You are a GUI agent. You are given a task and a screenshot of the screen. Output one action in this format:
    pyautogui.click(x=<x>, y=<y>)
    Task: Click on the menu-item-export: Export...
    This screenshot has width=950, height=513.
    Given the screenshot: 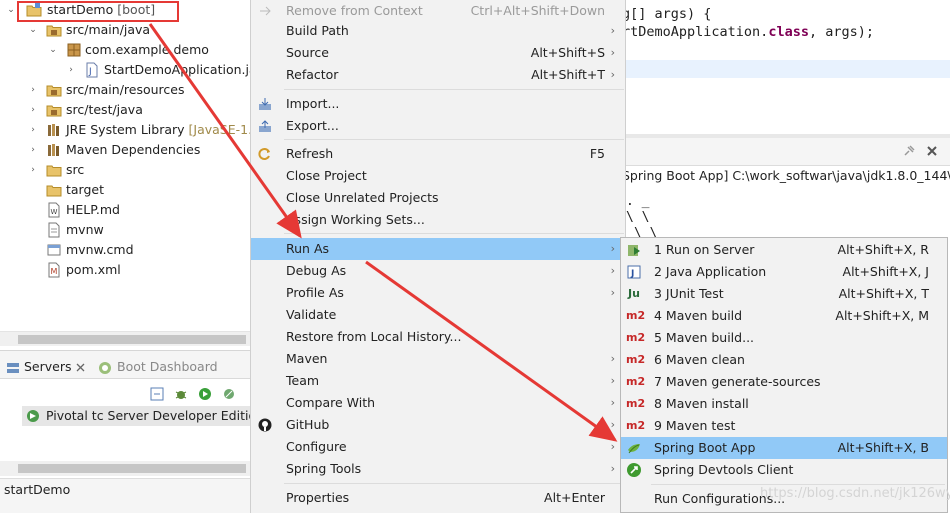 What is the action you would take?
    pyautogui.click(x=438, y=126)
    